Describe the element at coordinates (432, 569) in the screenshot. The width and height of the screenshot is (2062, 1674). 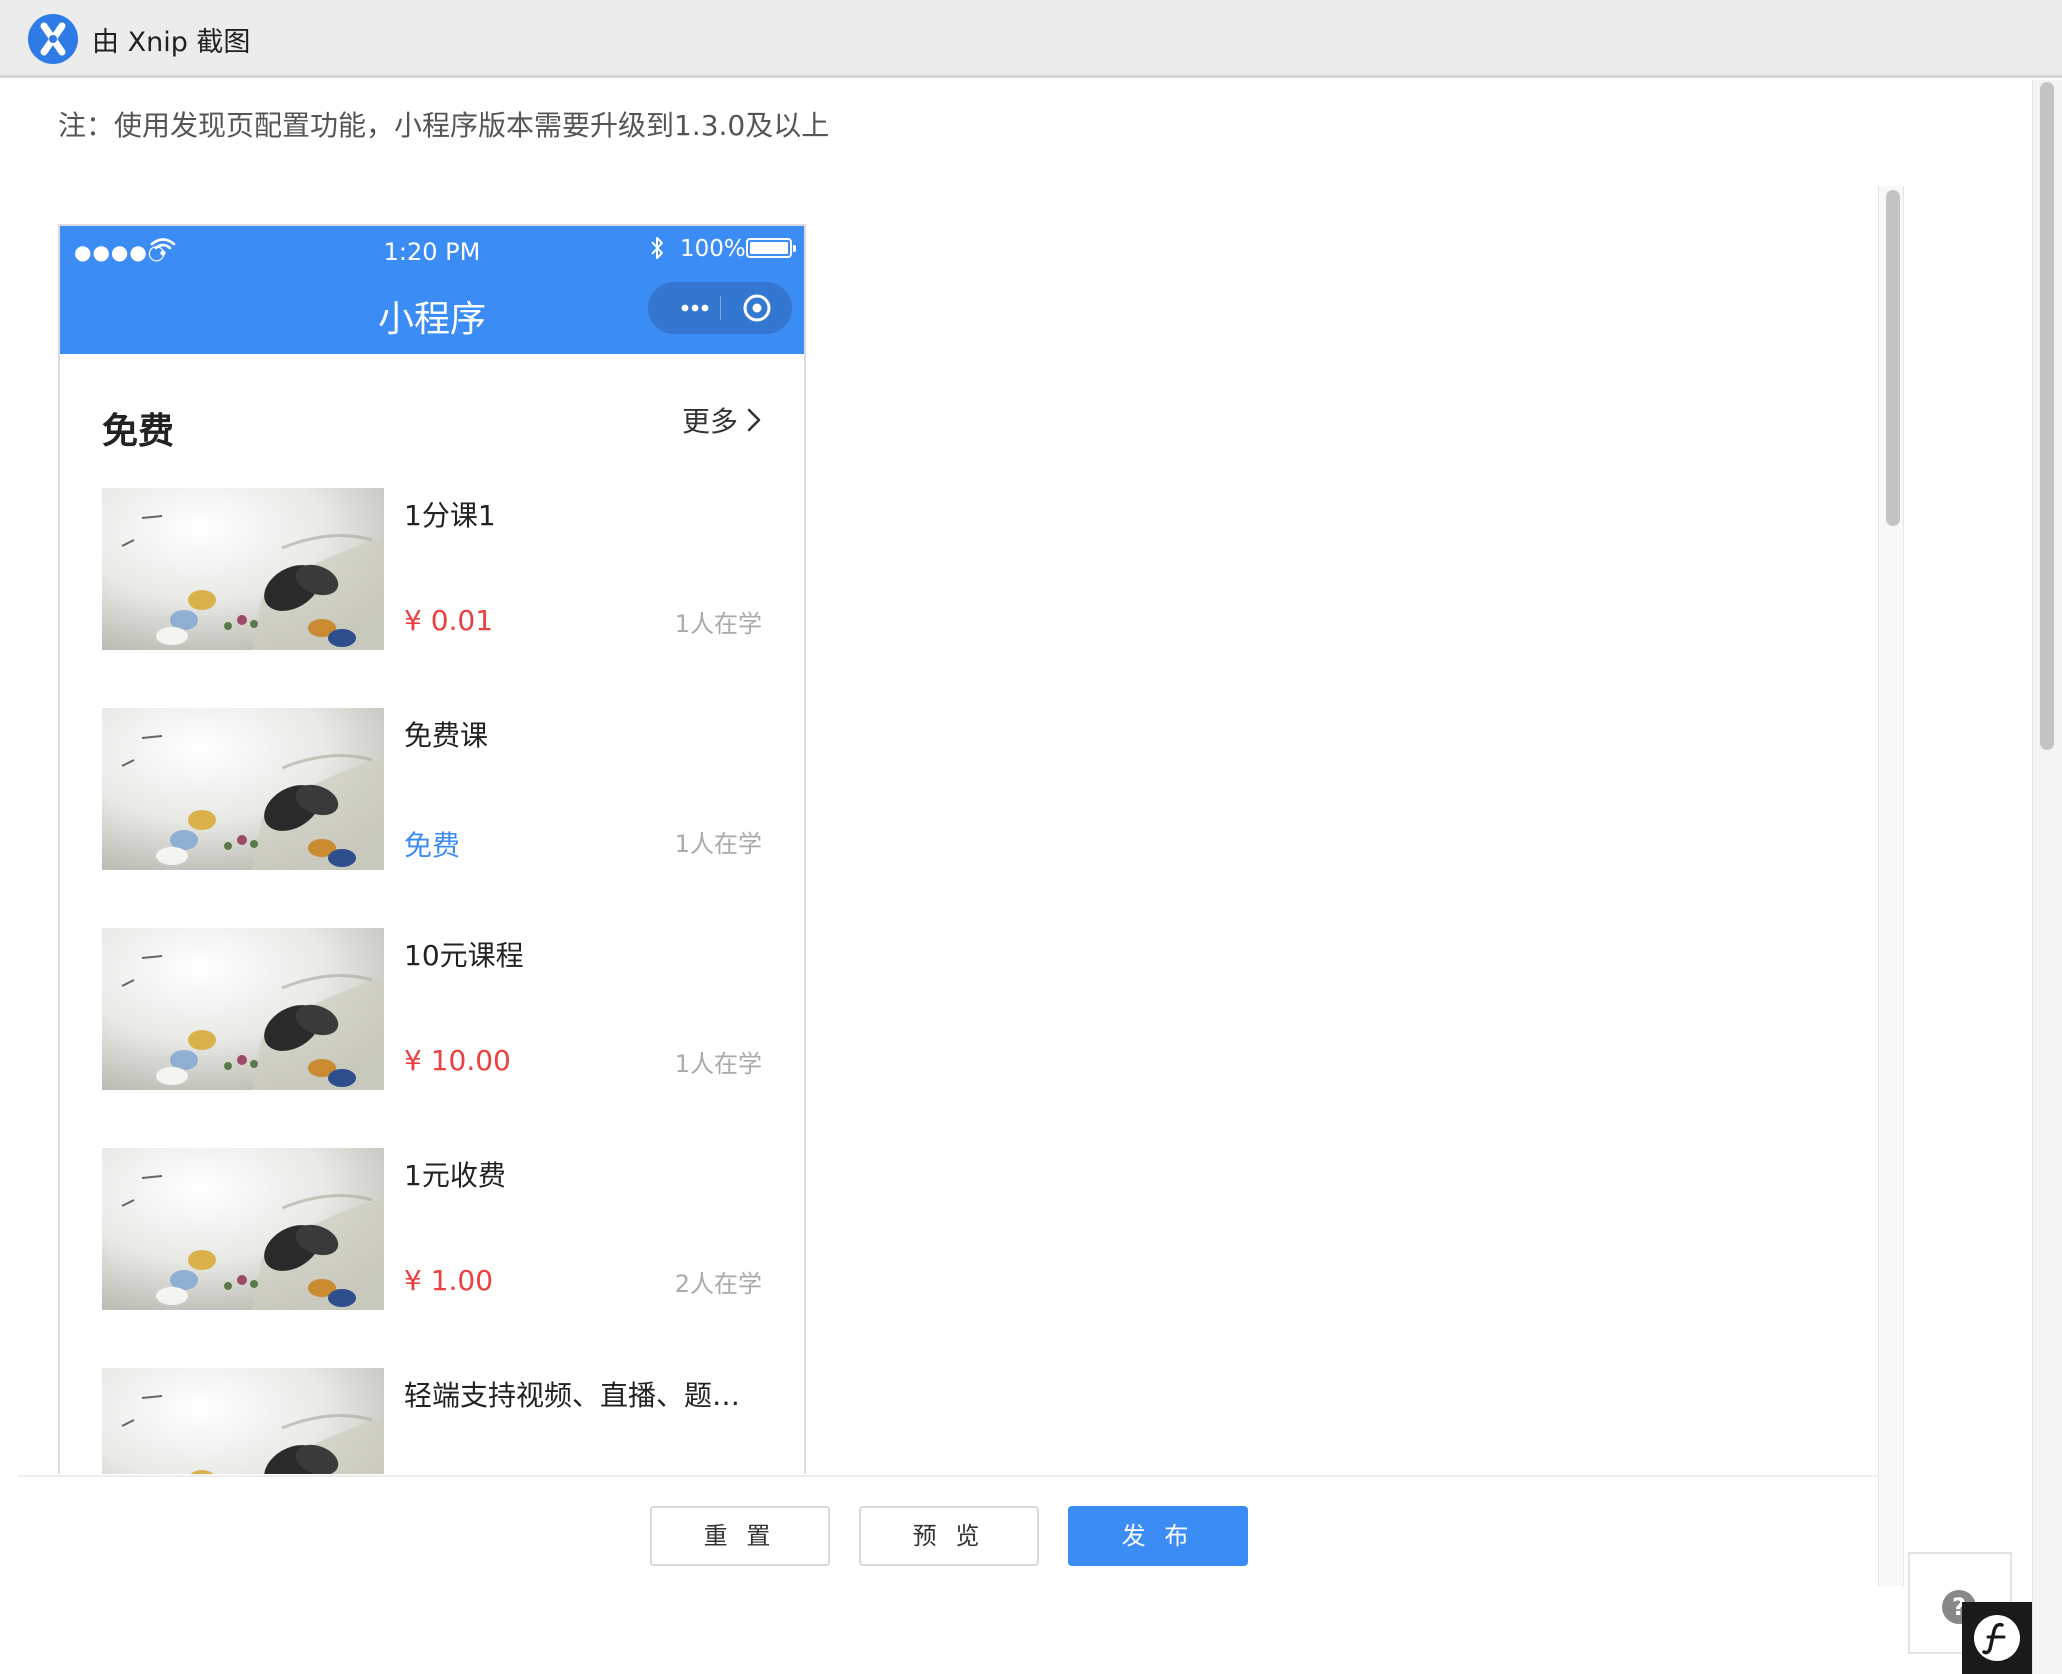
I see `course-item: 1分课1 ¥ 0.01 1人在学` at that location.